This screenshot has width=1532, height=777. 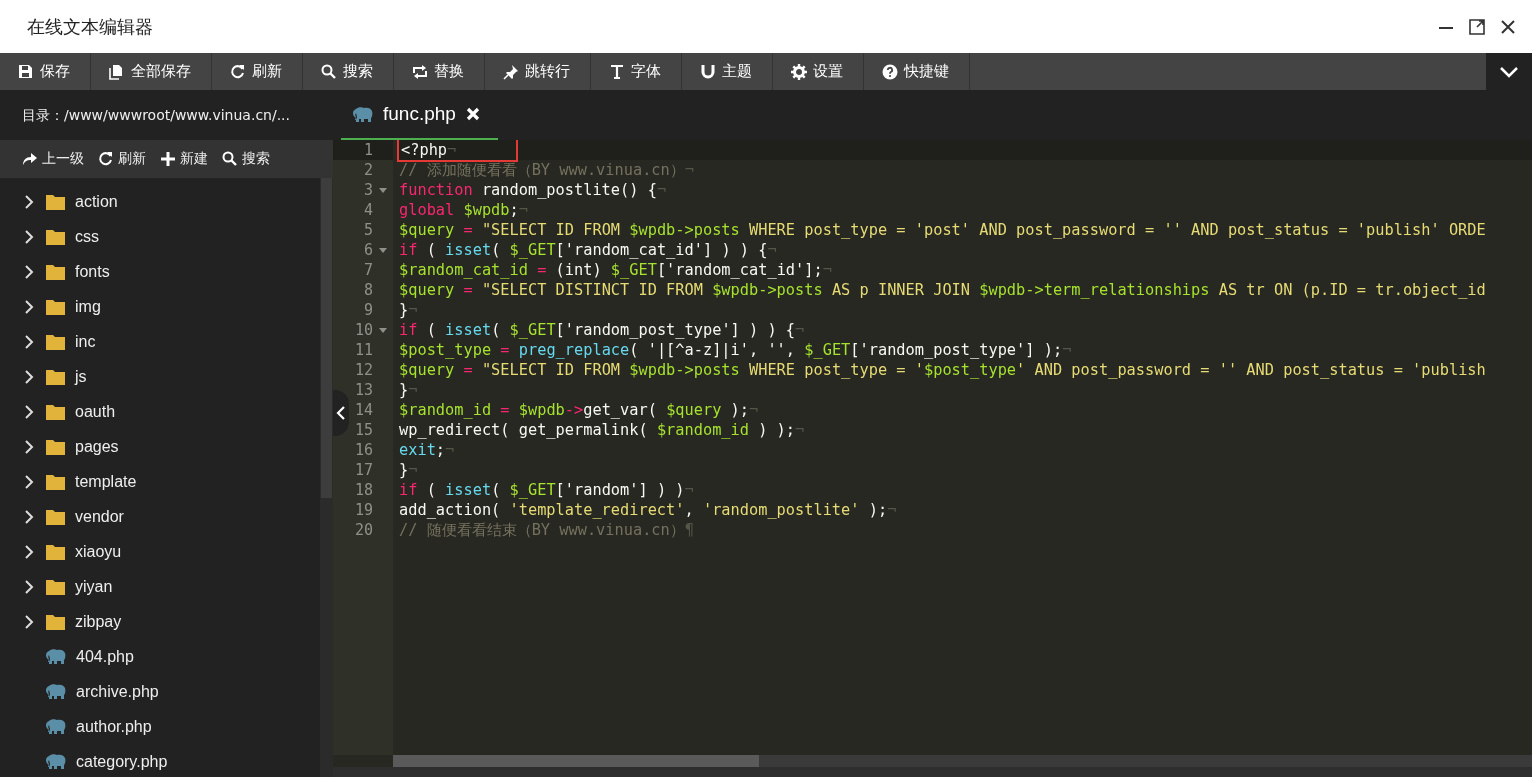 I want to click on folder-item: inc, so click(x=160, y=341).